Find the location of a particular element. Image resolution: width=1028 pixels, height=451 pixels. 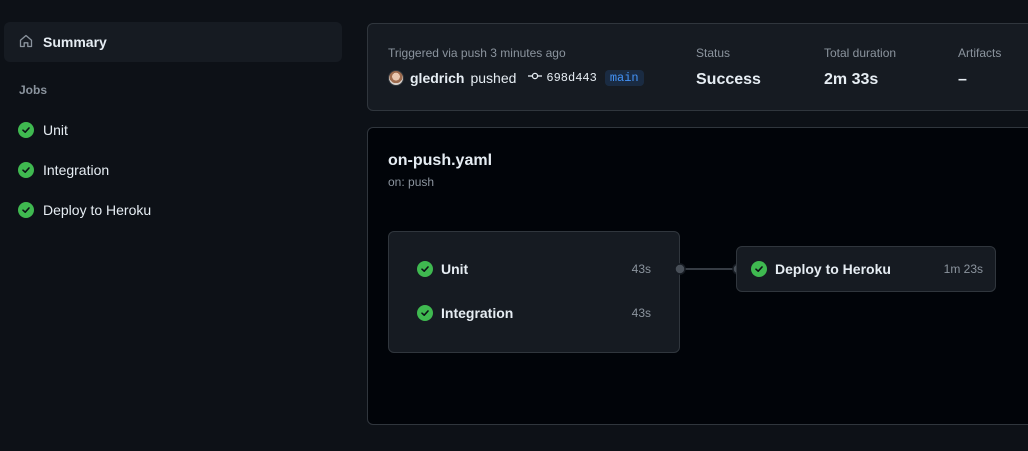

job-name: Deploy to Heroku is located at coordinates (833, 269).